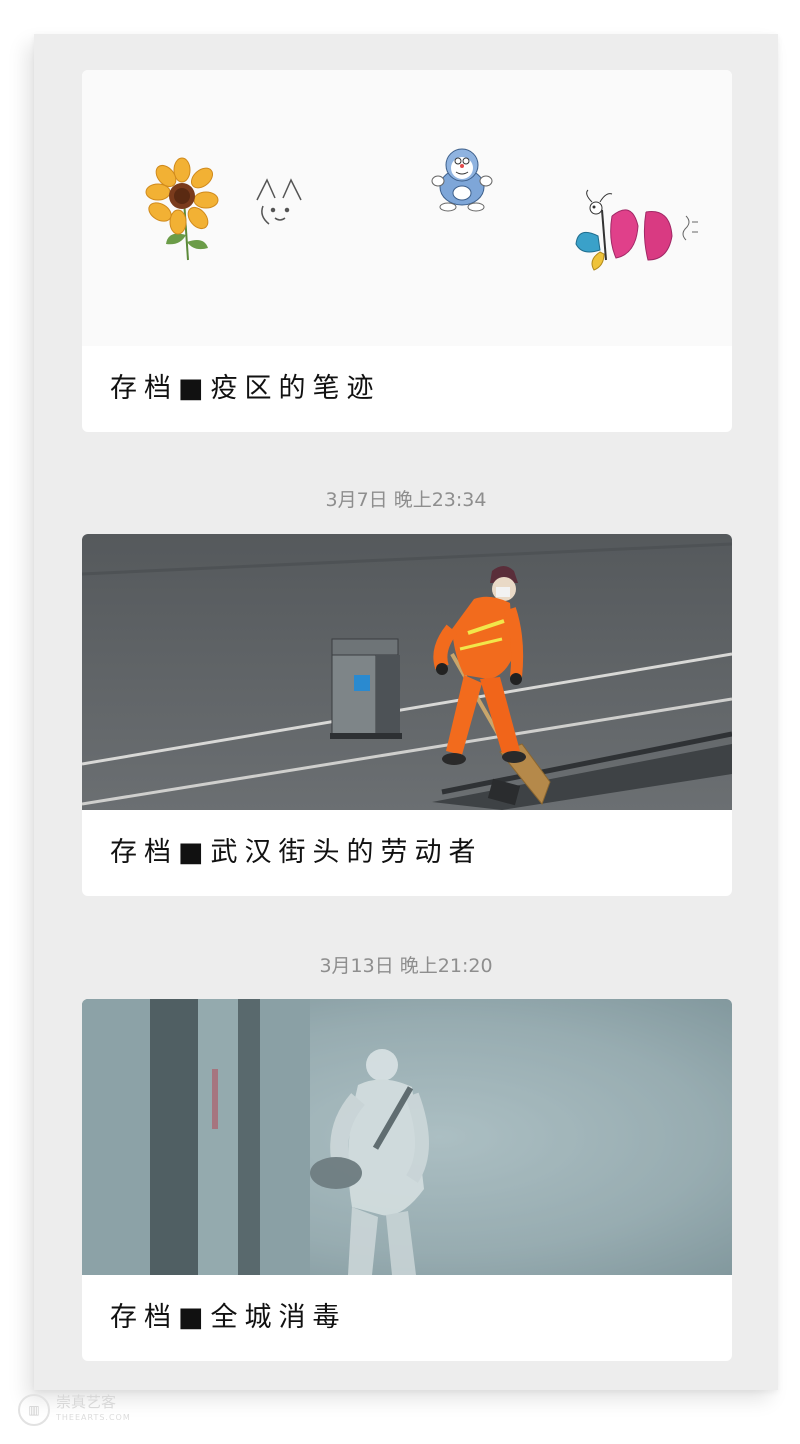  What do you see at coordinates (228, 1317) in the screenshot?
I see `article-title: 存档■全城消毒` at bounding box center [228, 1317].